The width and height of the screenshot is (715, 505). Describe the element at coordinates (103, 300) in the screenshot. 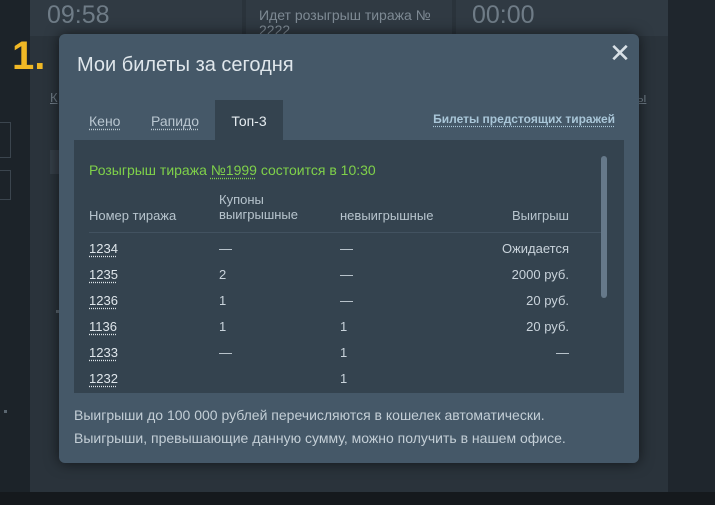

I see `draw-number-link: 1236` at that location.